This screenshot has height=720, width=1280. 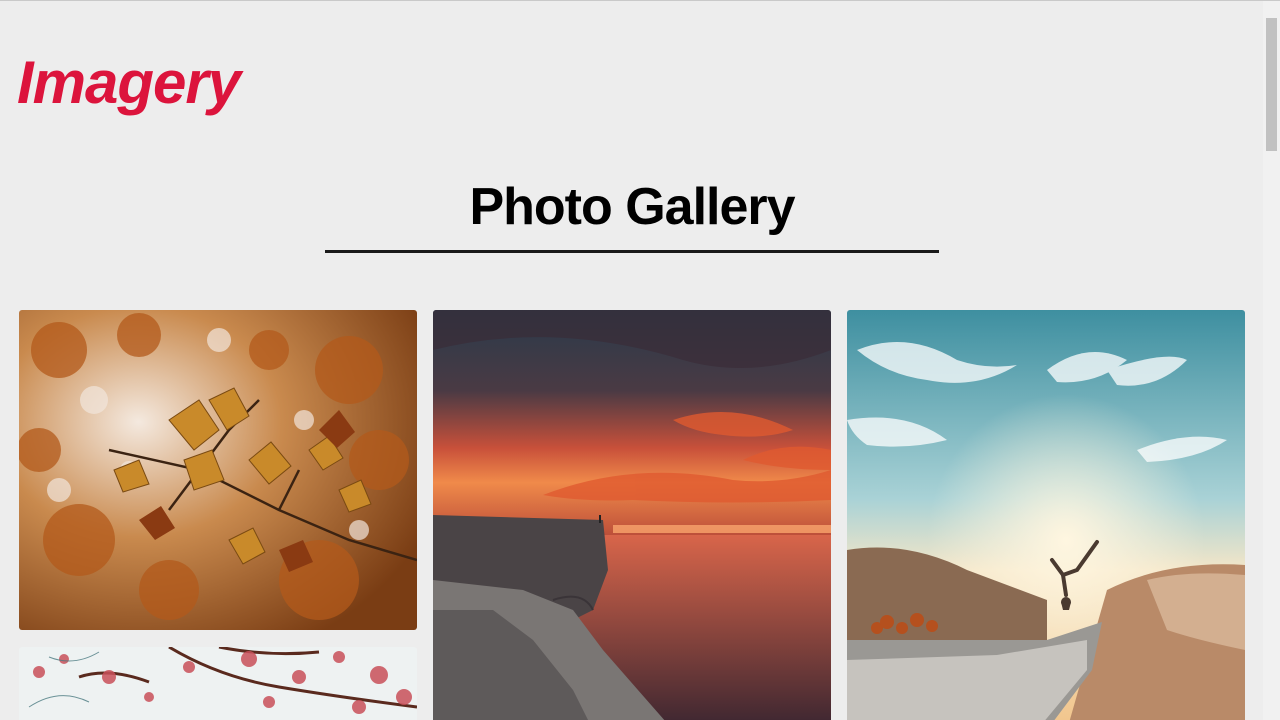 I want to click on page-title-strong: Photo, so click(x=540, y=207).